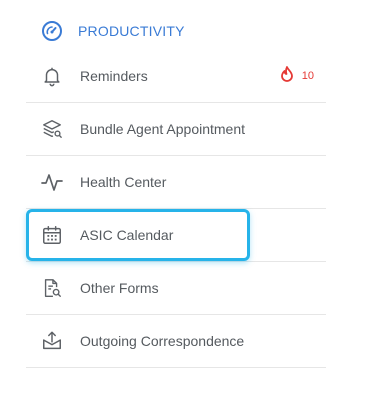  I want to click on document-search-icon, so click(52, 288).